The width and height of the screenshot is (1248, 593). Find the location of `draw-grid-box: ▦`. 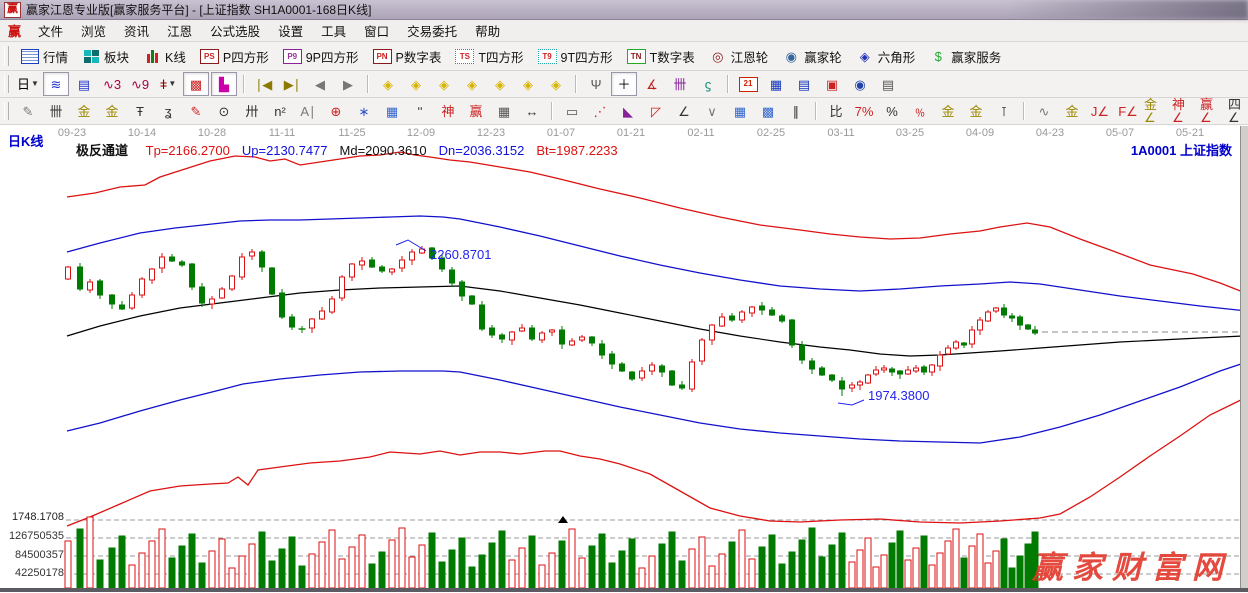

draw-grid-box: ▦ is located at coordinates (392, 111).